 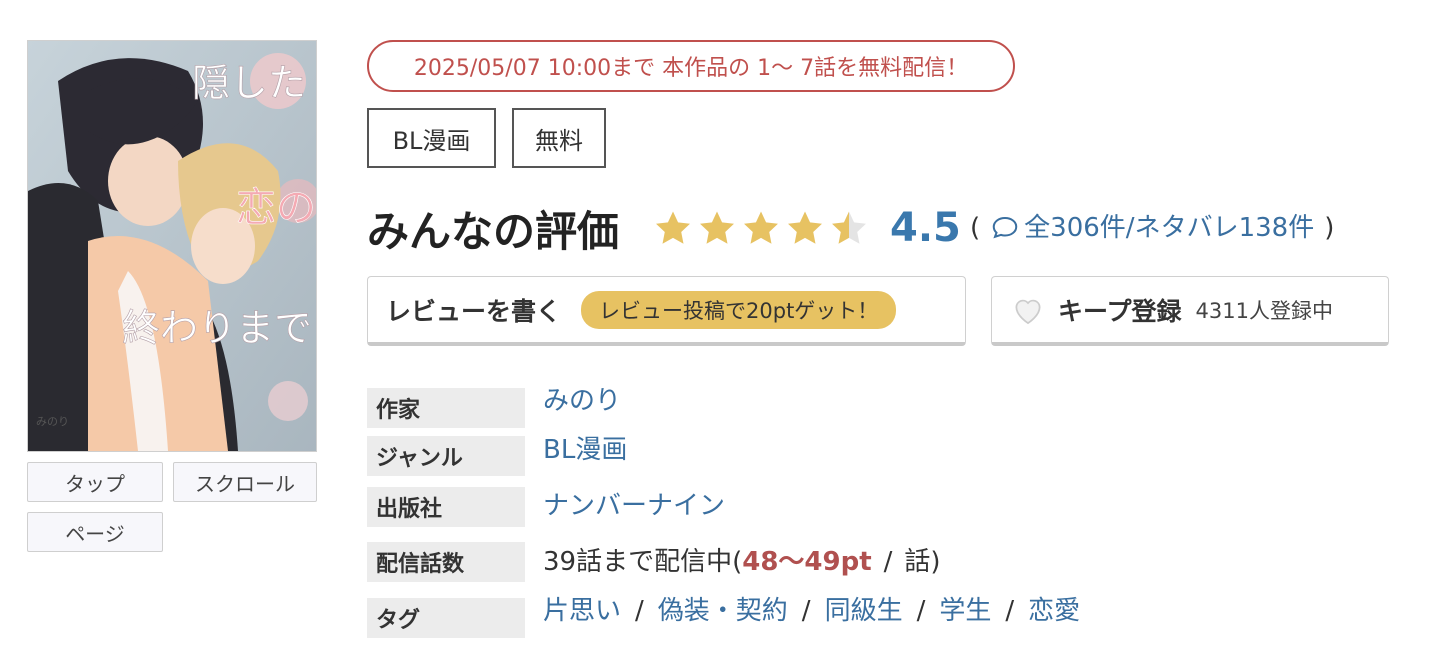 What do you see at coordinates (172, 246) in the screenshot?
I see `cover-image: 隠した 恋の 終わりまで みのり` at bounding box center [172, 246].